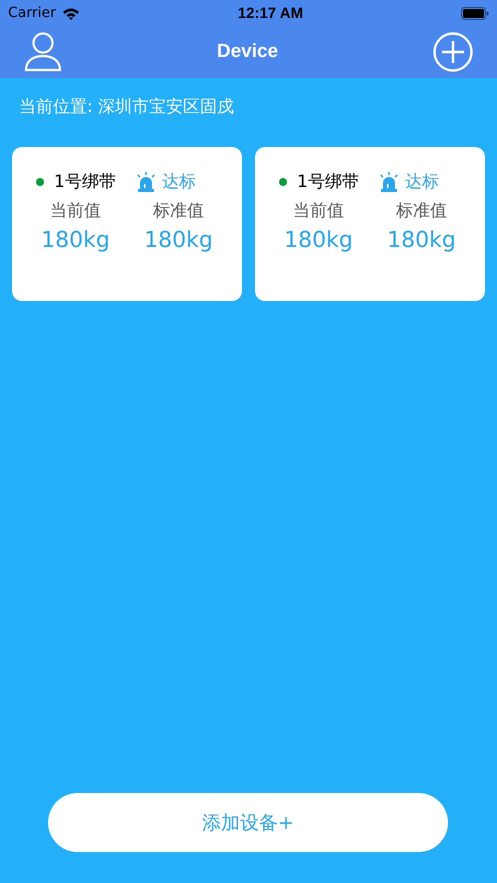 The image size is (497, 883). I want to click on nav-title: Device, so click(247, 52).